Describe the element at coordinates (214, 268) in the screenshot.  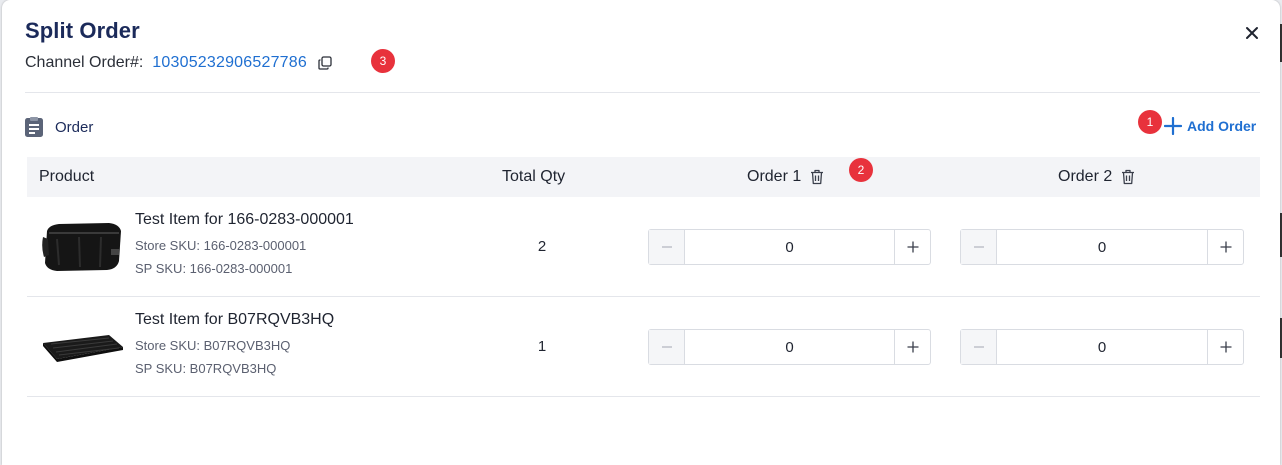
I see `sp-sku: SP SKU: 166-0283-000001` at that location.